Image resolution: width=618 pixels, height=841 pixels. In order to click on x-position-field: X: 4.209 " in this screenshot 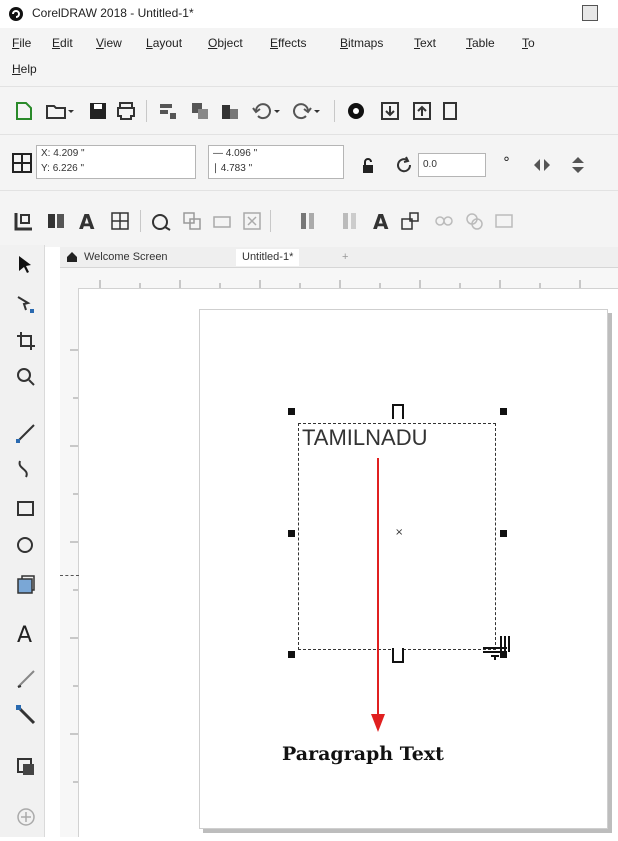, I will do `click(116, 153)`.